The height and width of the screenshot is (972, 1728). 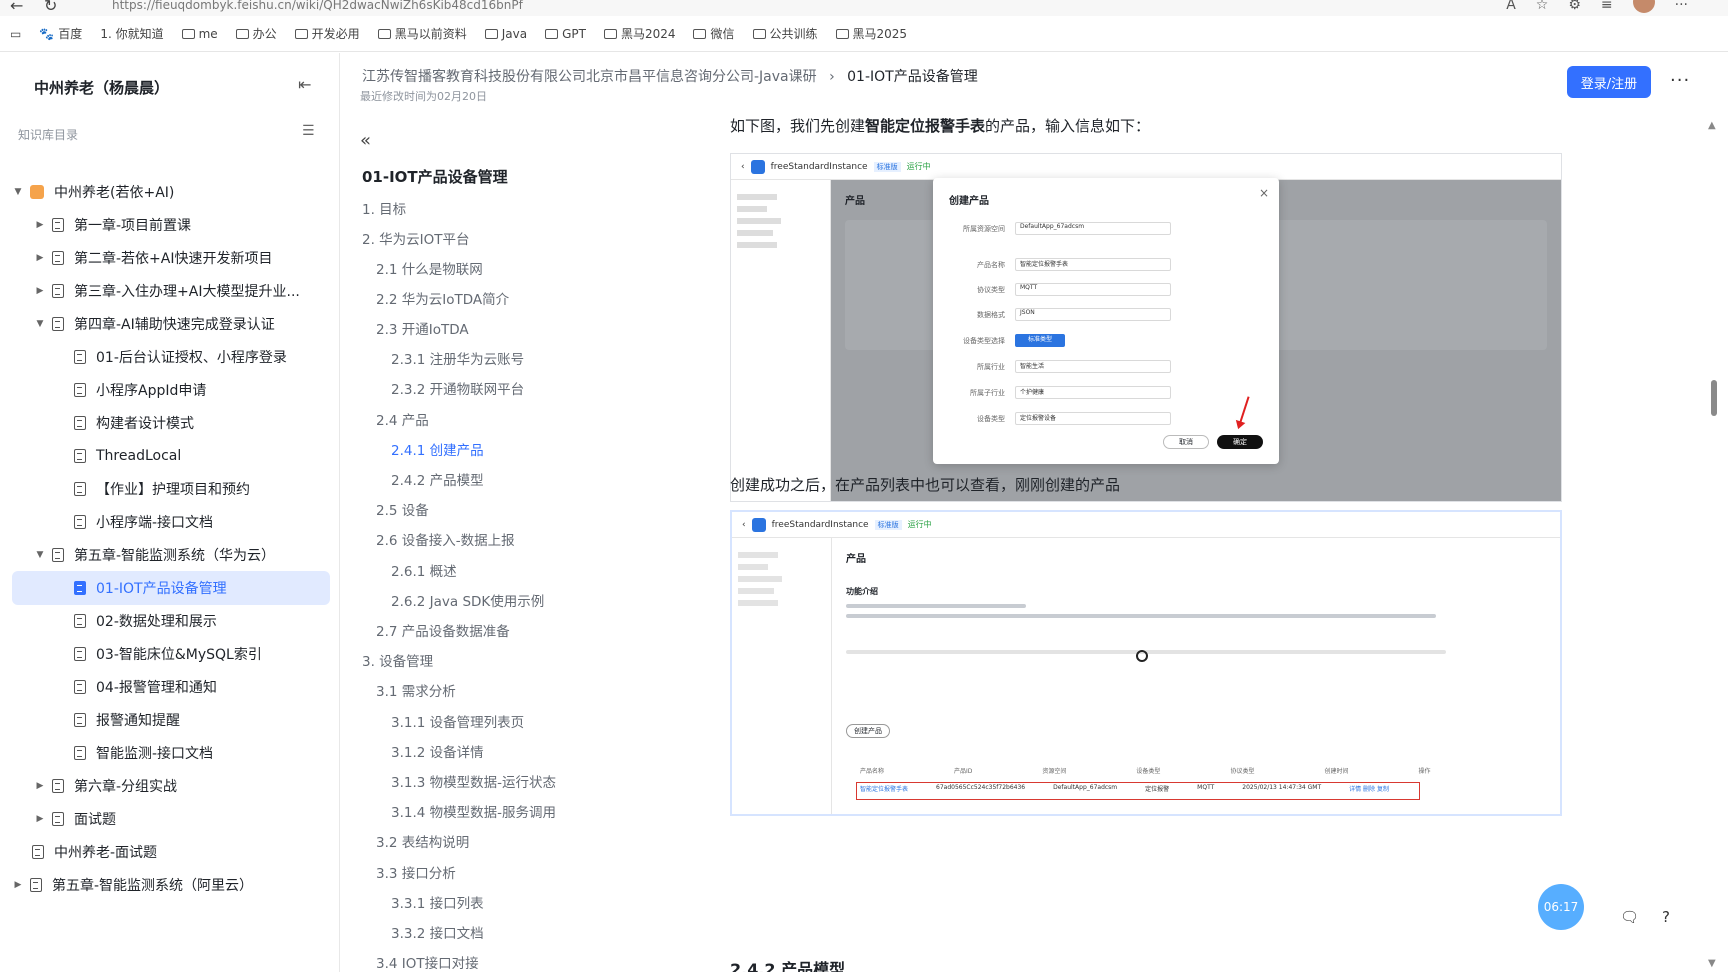 I want to click on bookmark-folder: 微信, so click(x=714, y=33).